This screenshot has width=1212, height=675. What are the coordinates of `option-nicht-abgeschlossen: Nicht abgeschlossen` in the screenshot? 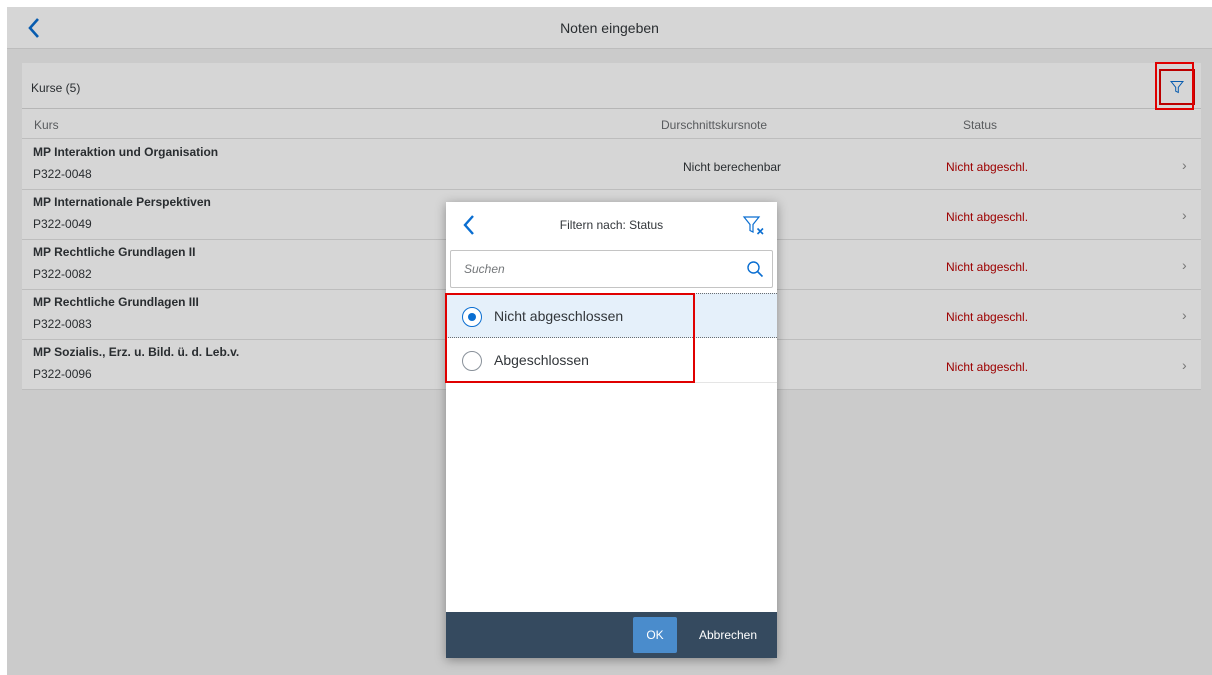 It's located at (611, 315).